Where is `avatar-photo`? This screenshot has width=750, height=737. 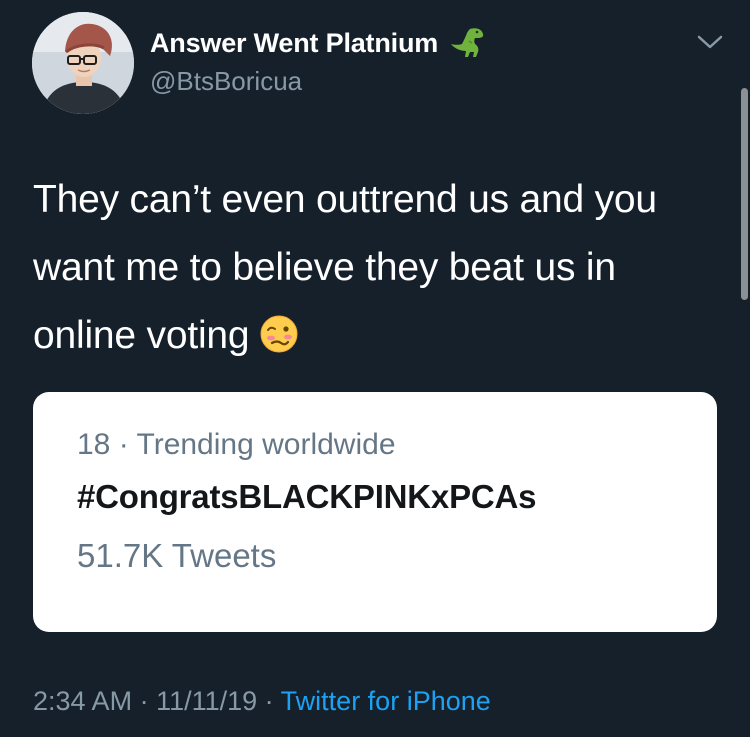
avatar-photo is located at coordinates (83, 63).